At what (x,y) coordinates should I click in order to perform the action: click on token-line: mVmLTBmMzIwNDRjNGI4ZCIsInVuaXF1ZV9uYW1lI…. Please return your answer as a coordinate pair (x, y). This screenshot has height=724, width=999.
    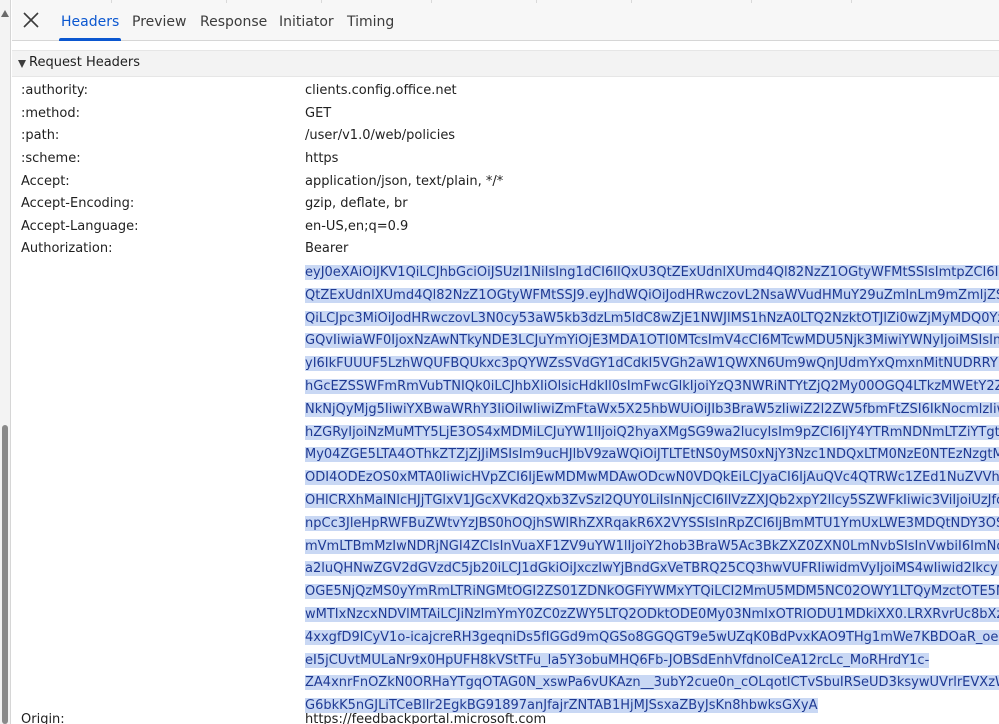
    Looking at the image, I should click on (652, 547).